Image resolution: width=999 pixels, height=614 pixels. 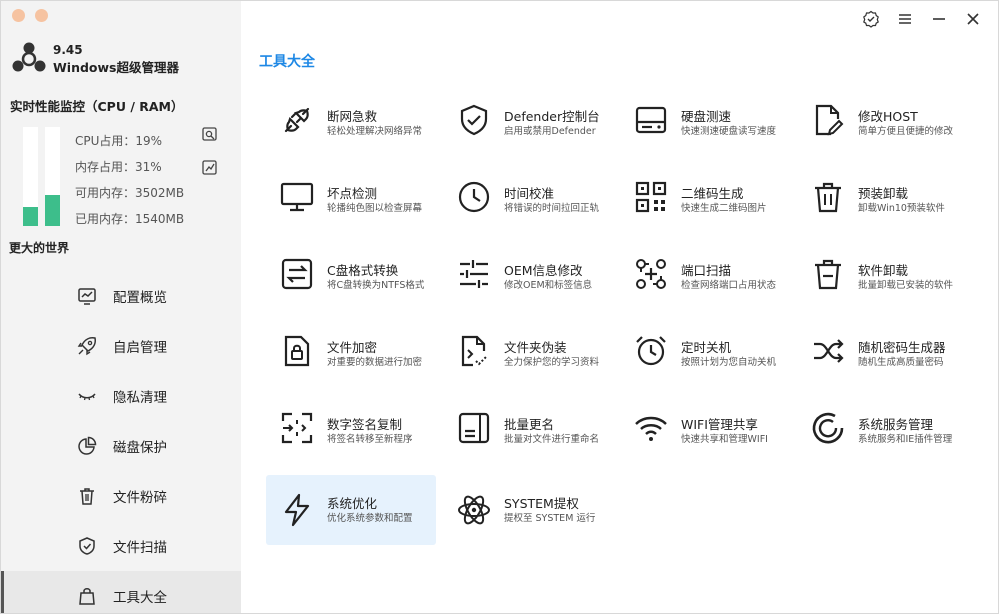 What do you see at coordinates (651, 274) in the screenshot?
I see `port-scan-icon` at bounding box center [651, 274].